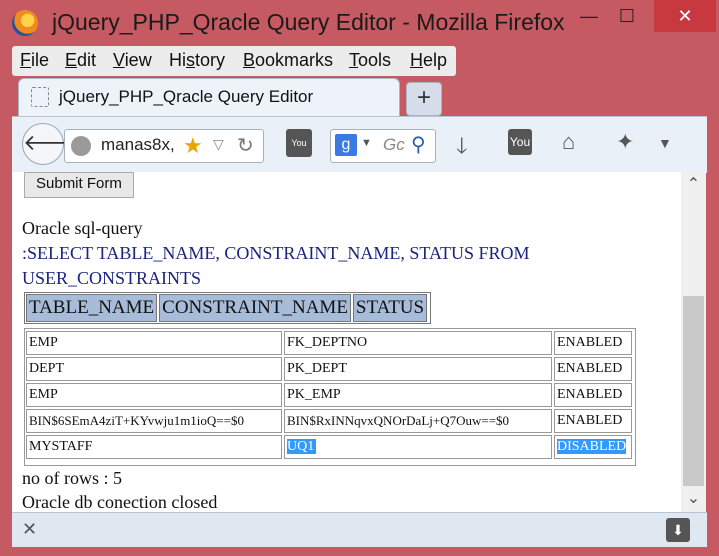  I want to click on query-heading: Oracle sql-query, so click(82, 228).